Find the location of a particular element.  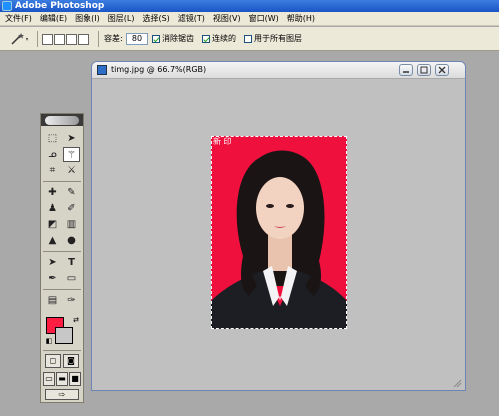

clone-stamp-tool-icon: ♟ is located at coordinates (52, 208).